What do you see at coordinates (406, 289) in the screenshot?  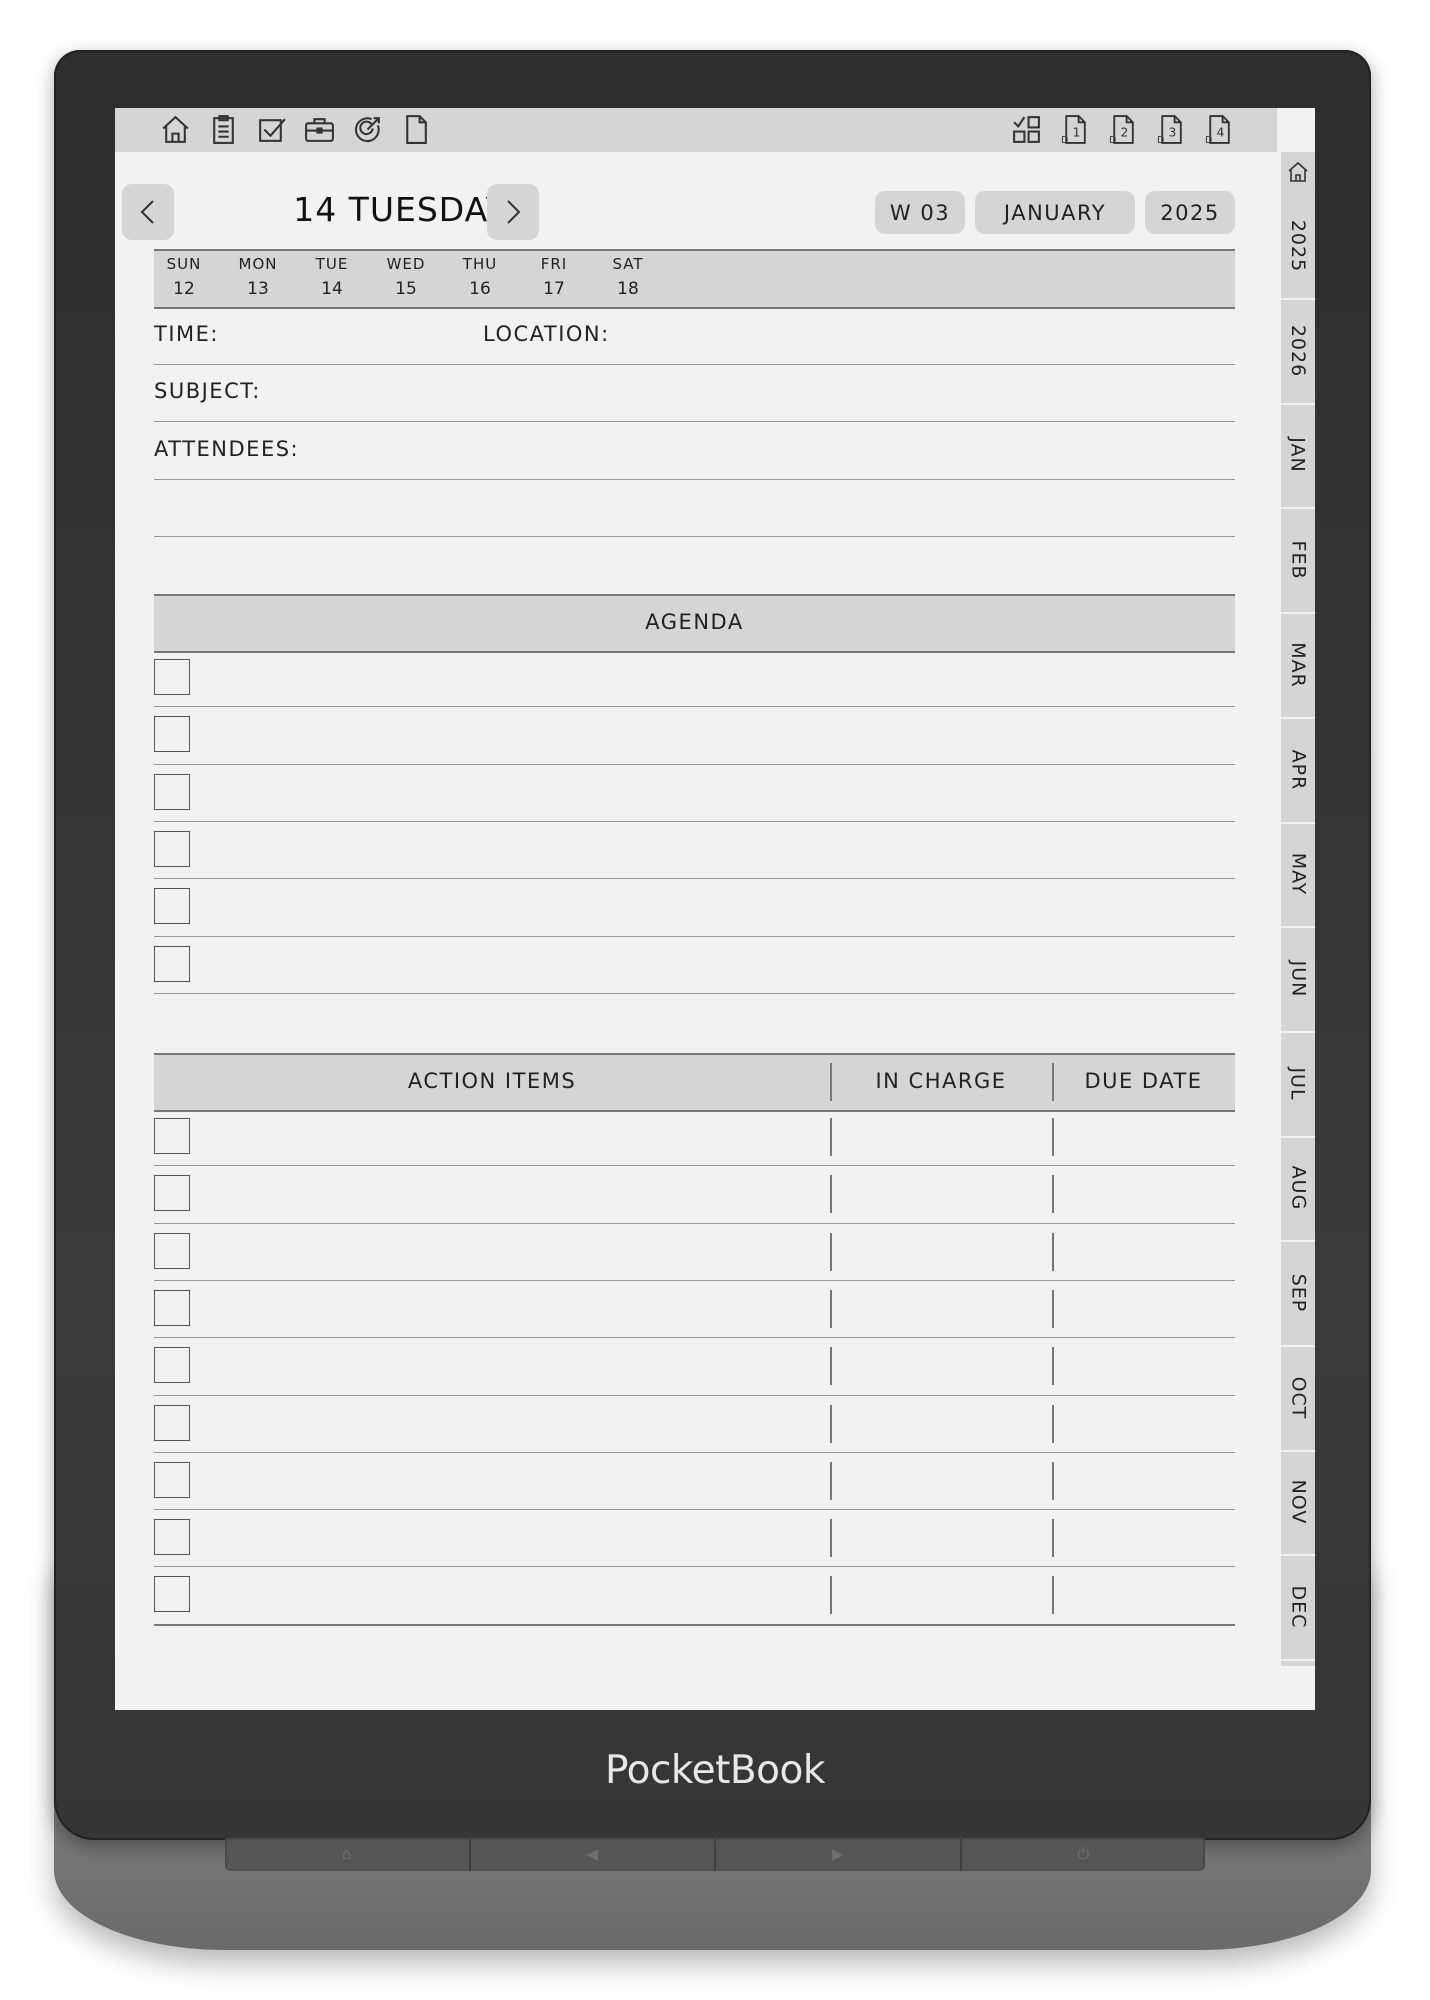 I see `week-day-number: 15` at bounding box center [406, 289].